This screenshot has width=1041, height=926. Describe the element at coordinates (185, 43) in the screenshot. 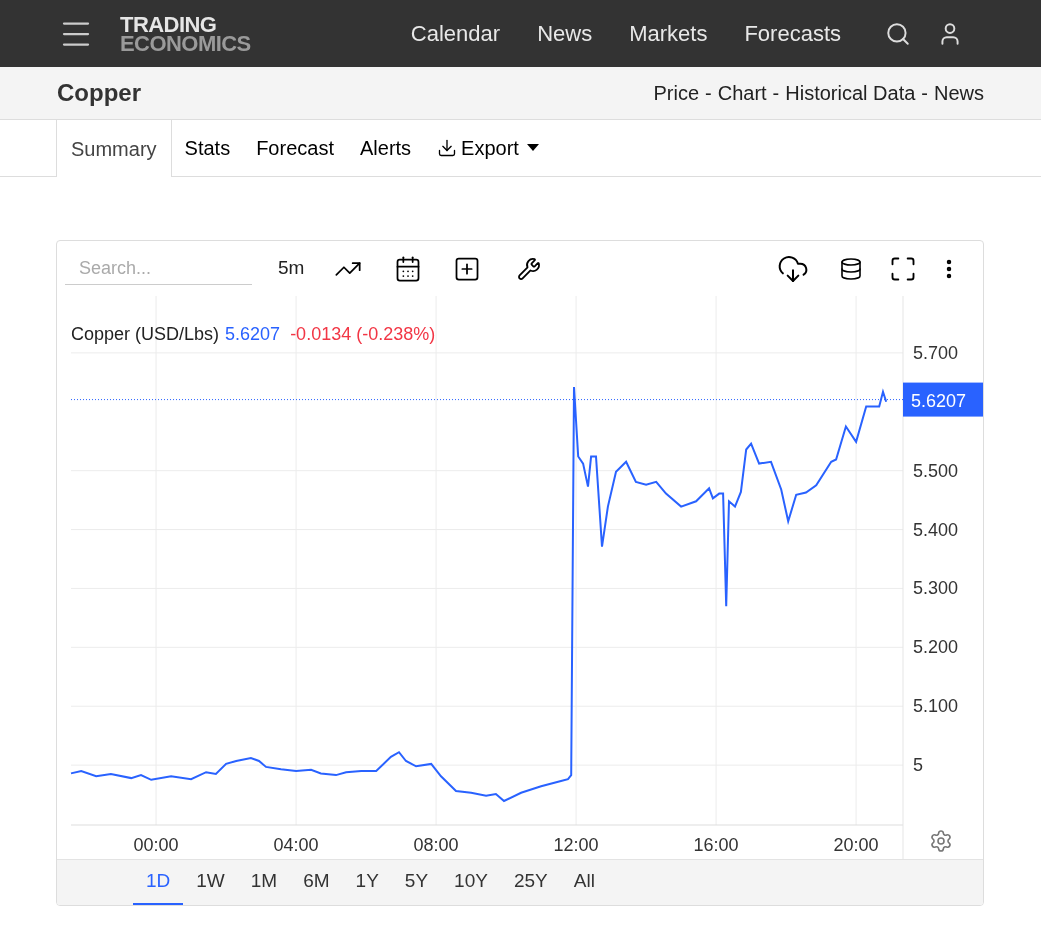

I see `logo-text: ECONOMICS` at that location.